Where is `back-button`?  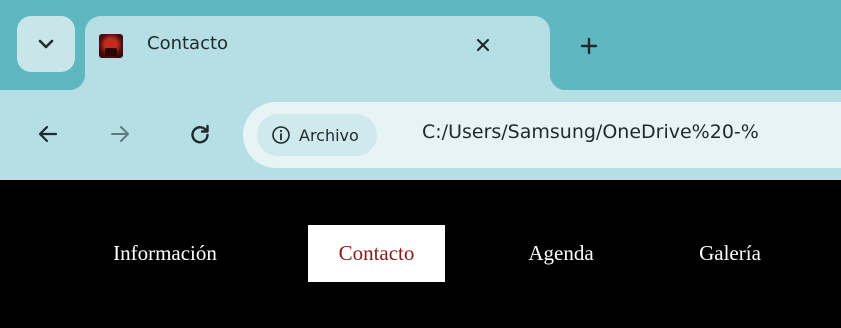
back-button is located at coordinates (48, 134).